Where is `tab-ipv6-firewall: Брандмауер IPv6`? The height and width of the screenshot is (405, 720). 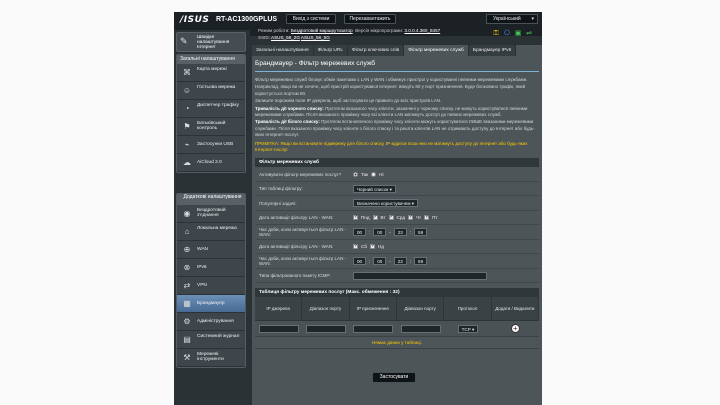 tab-ipv6-firewall: Брандмауер IPv6 is located at coordinates (492, 50).